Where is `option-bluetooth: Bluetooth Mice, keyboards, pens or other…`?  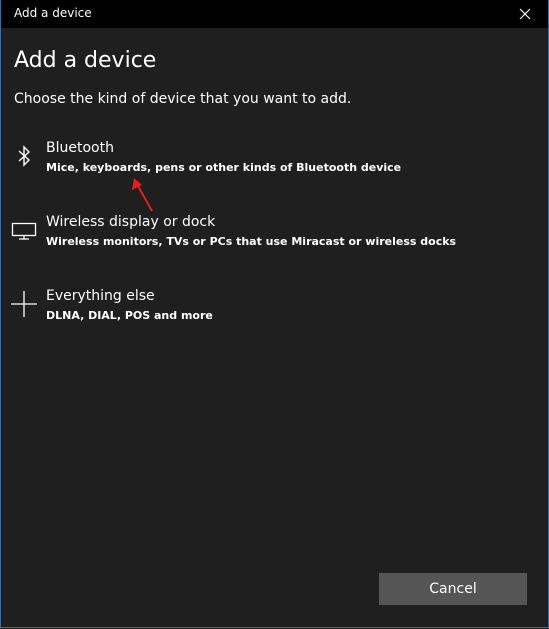 option-bluetooth: Bluetooth Mice, keyboards, pens or other… is located at coordinates (261, 165).